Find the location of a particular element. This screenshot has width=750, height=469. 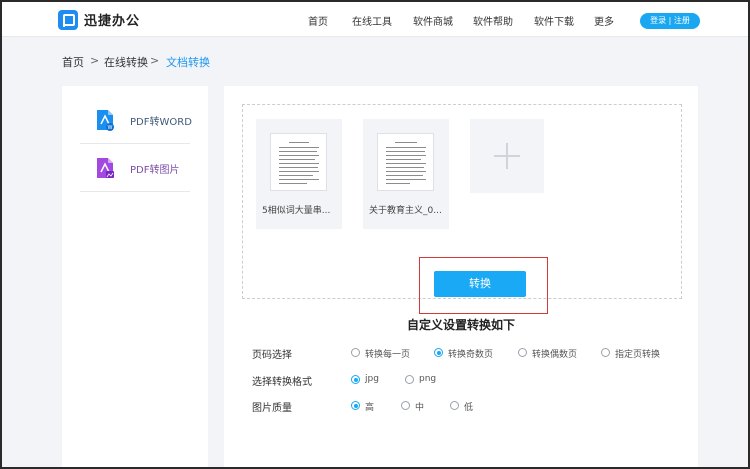

option-label: 转换每一页 is located at coordinates (388, 355).